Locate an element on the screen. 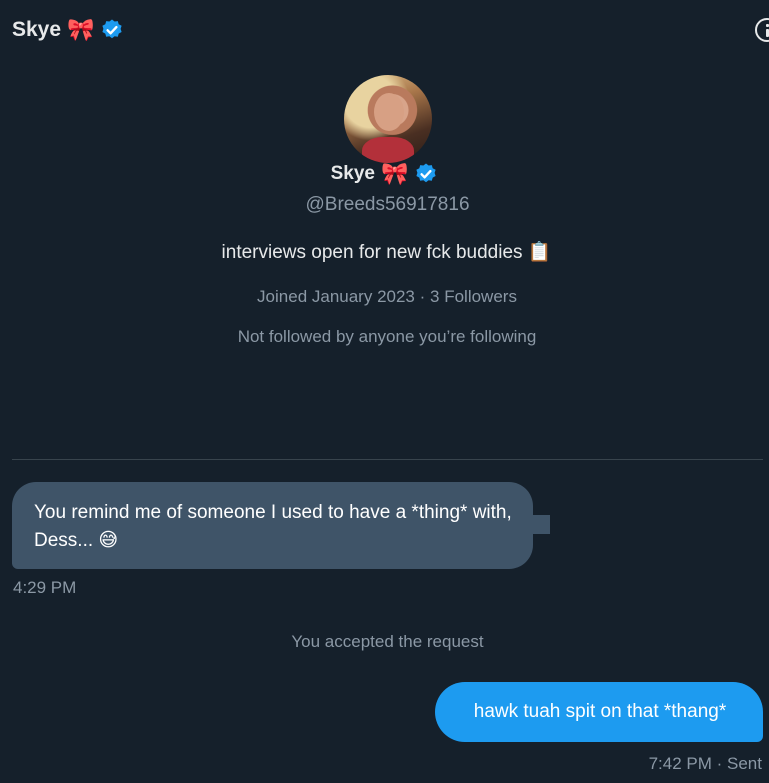  profile-avatar is located at coordinates (388, 119).